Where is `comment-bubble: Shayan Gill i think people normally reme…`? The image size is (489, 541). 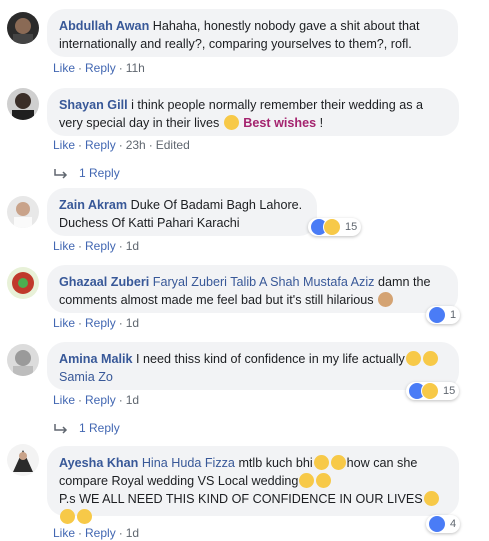
comment-bubble: Shayan Gill i think people normally reme… is located at coordinates (253, 112).